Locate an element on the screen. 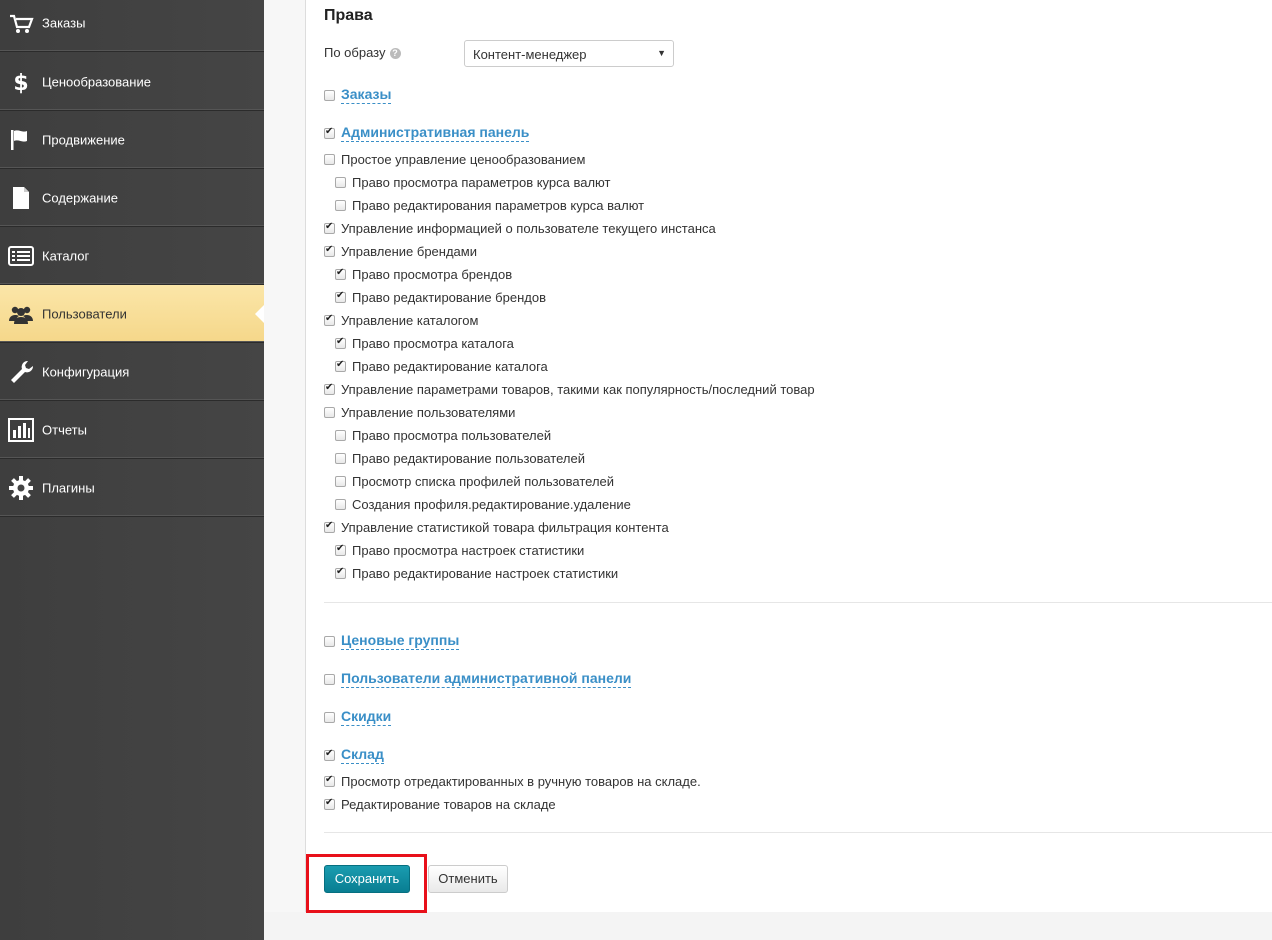 Image resolution: width=1272 pixels, height=940 pixels. permission-group-label: Скидки is located at coordinates (366, 717).